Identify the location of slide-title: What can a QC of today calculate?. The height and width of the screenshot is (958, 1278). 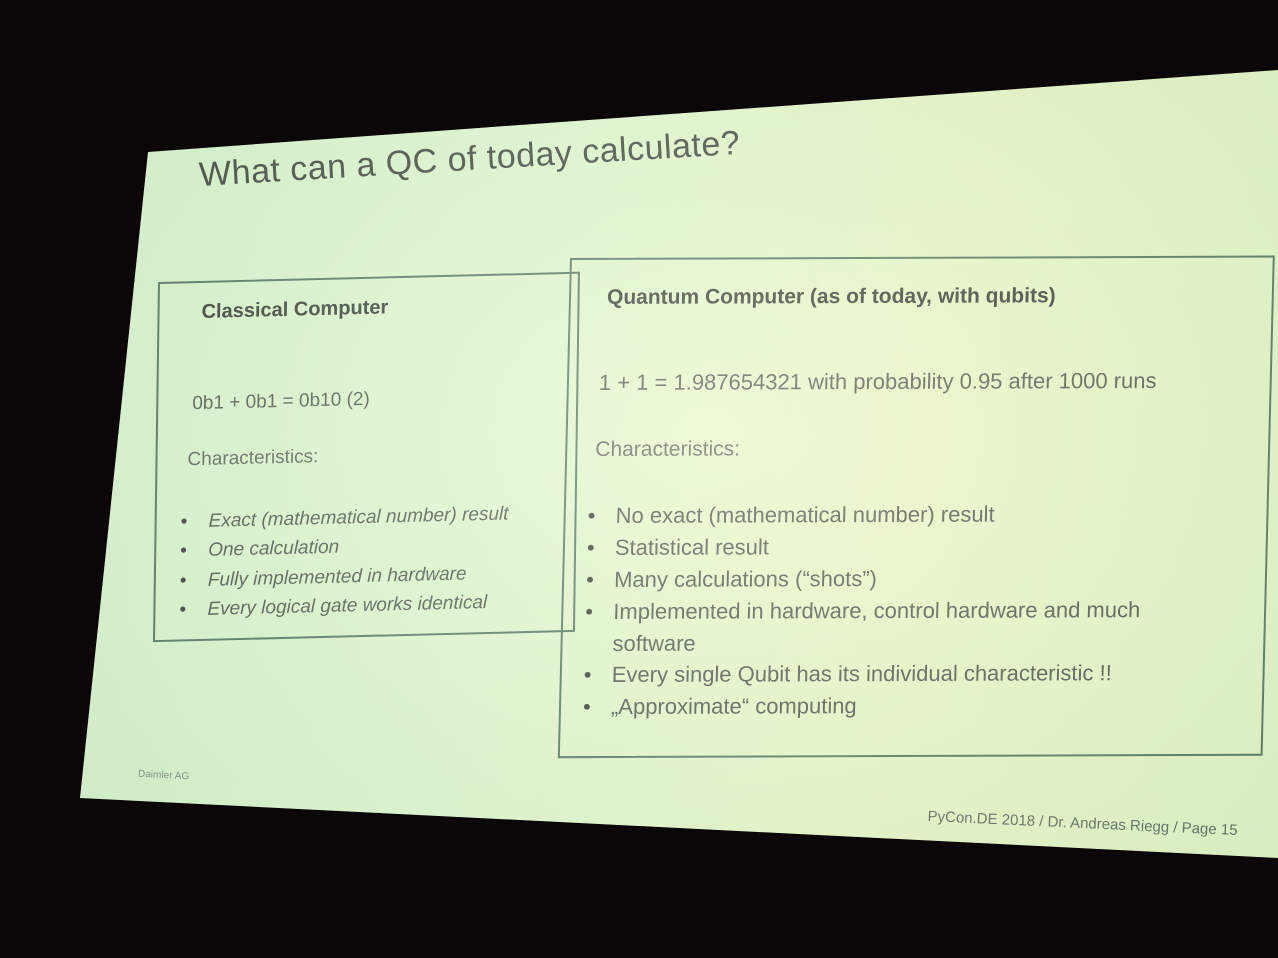
(470, 158).